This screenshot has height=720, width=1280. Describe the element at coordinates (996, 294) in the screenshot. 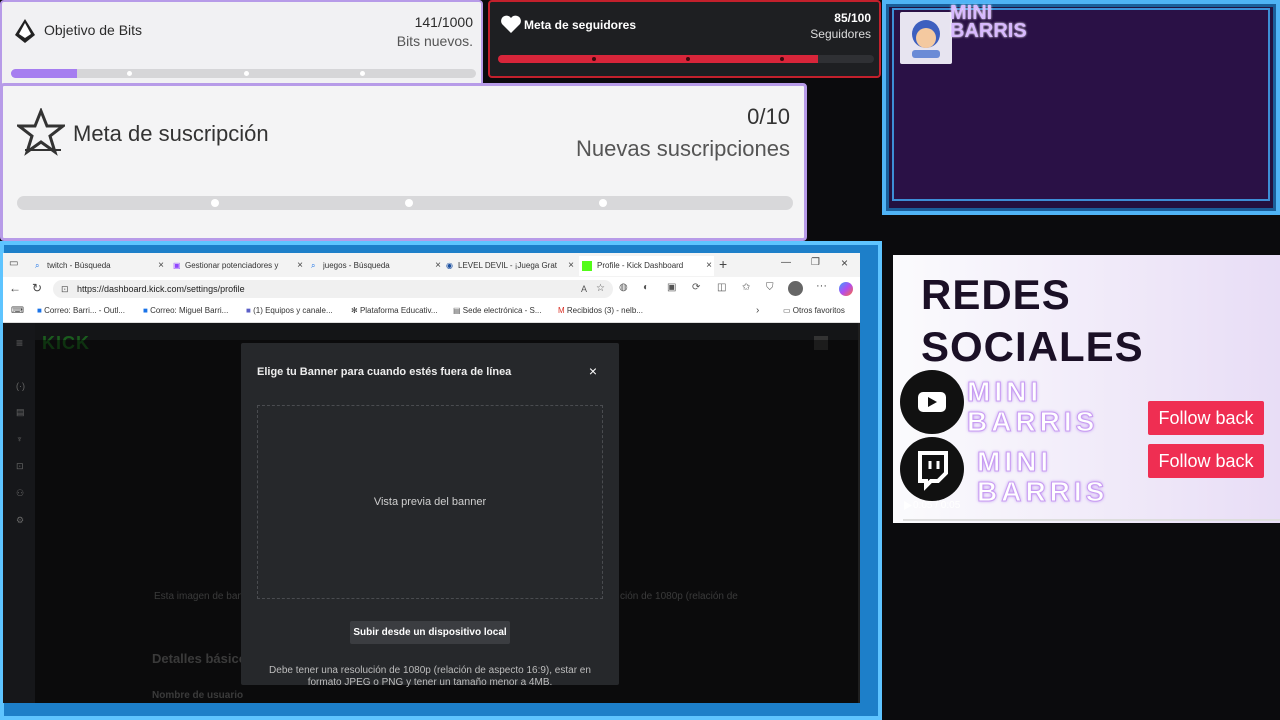

I see `social-heading-line1: REDES` at that location.